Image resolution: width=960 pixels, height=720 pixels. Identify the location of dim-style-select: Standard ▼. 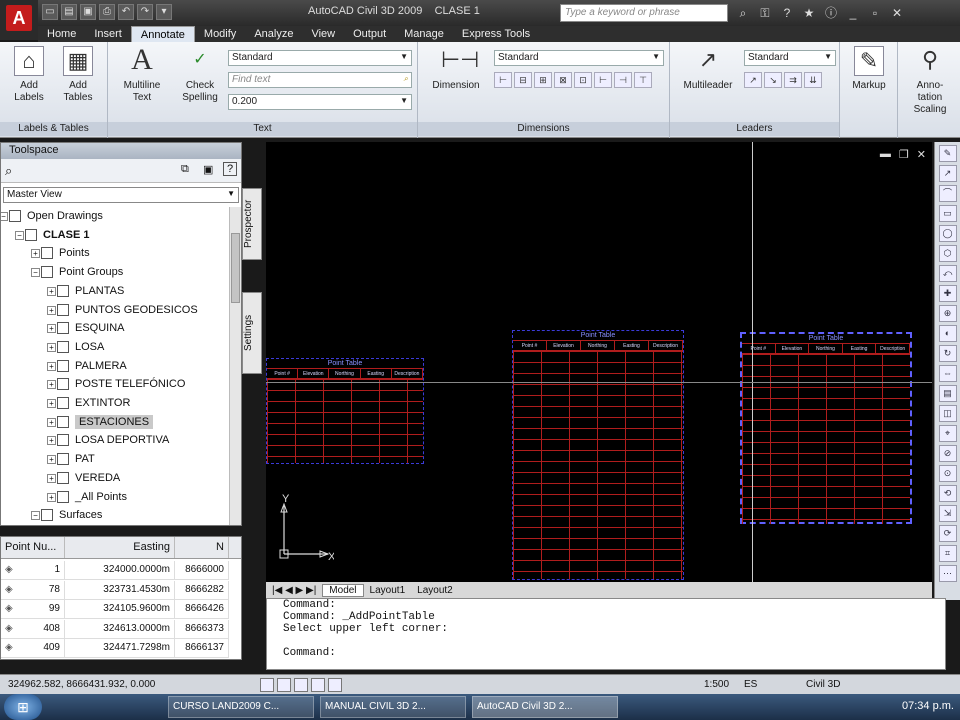
(579, 58).